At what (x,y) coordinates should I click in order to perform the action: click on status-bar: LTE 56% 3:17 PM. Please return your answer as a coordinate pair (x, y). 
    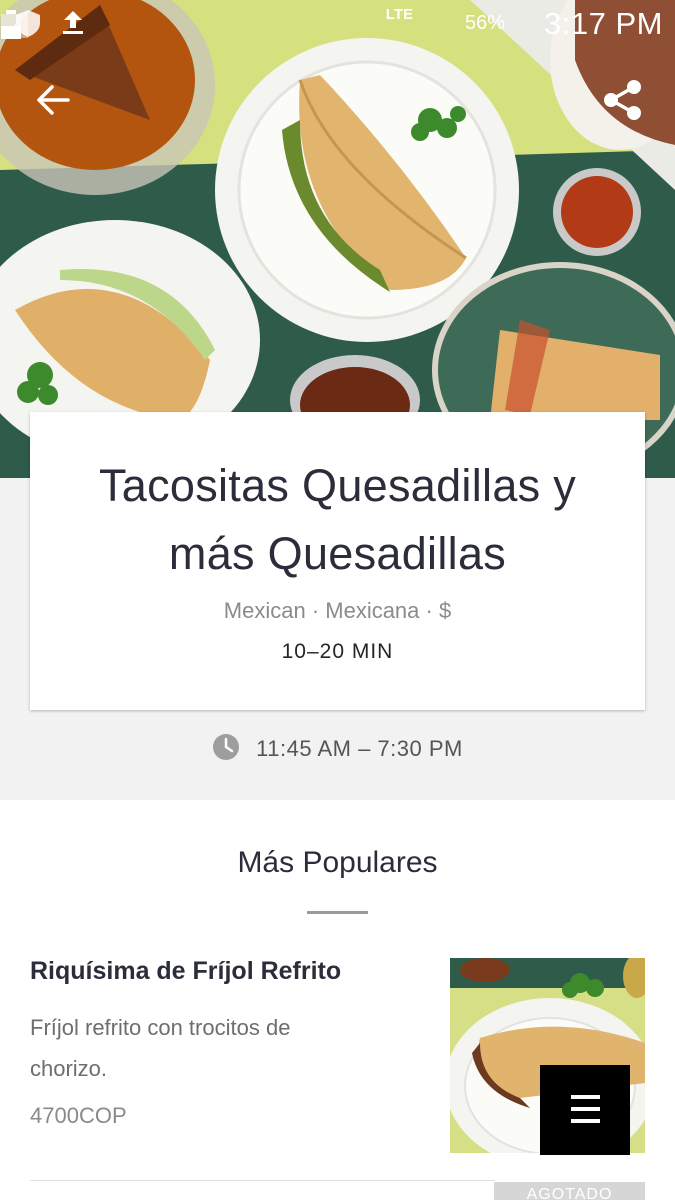
    Looking at the image, I should click on (337, 24).